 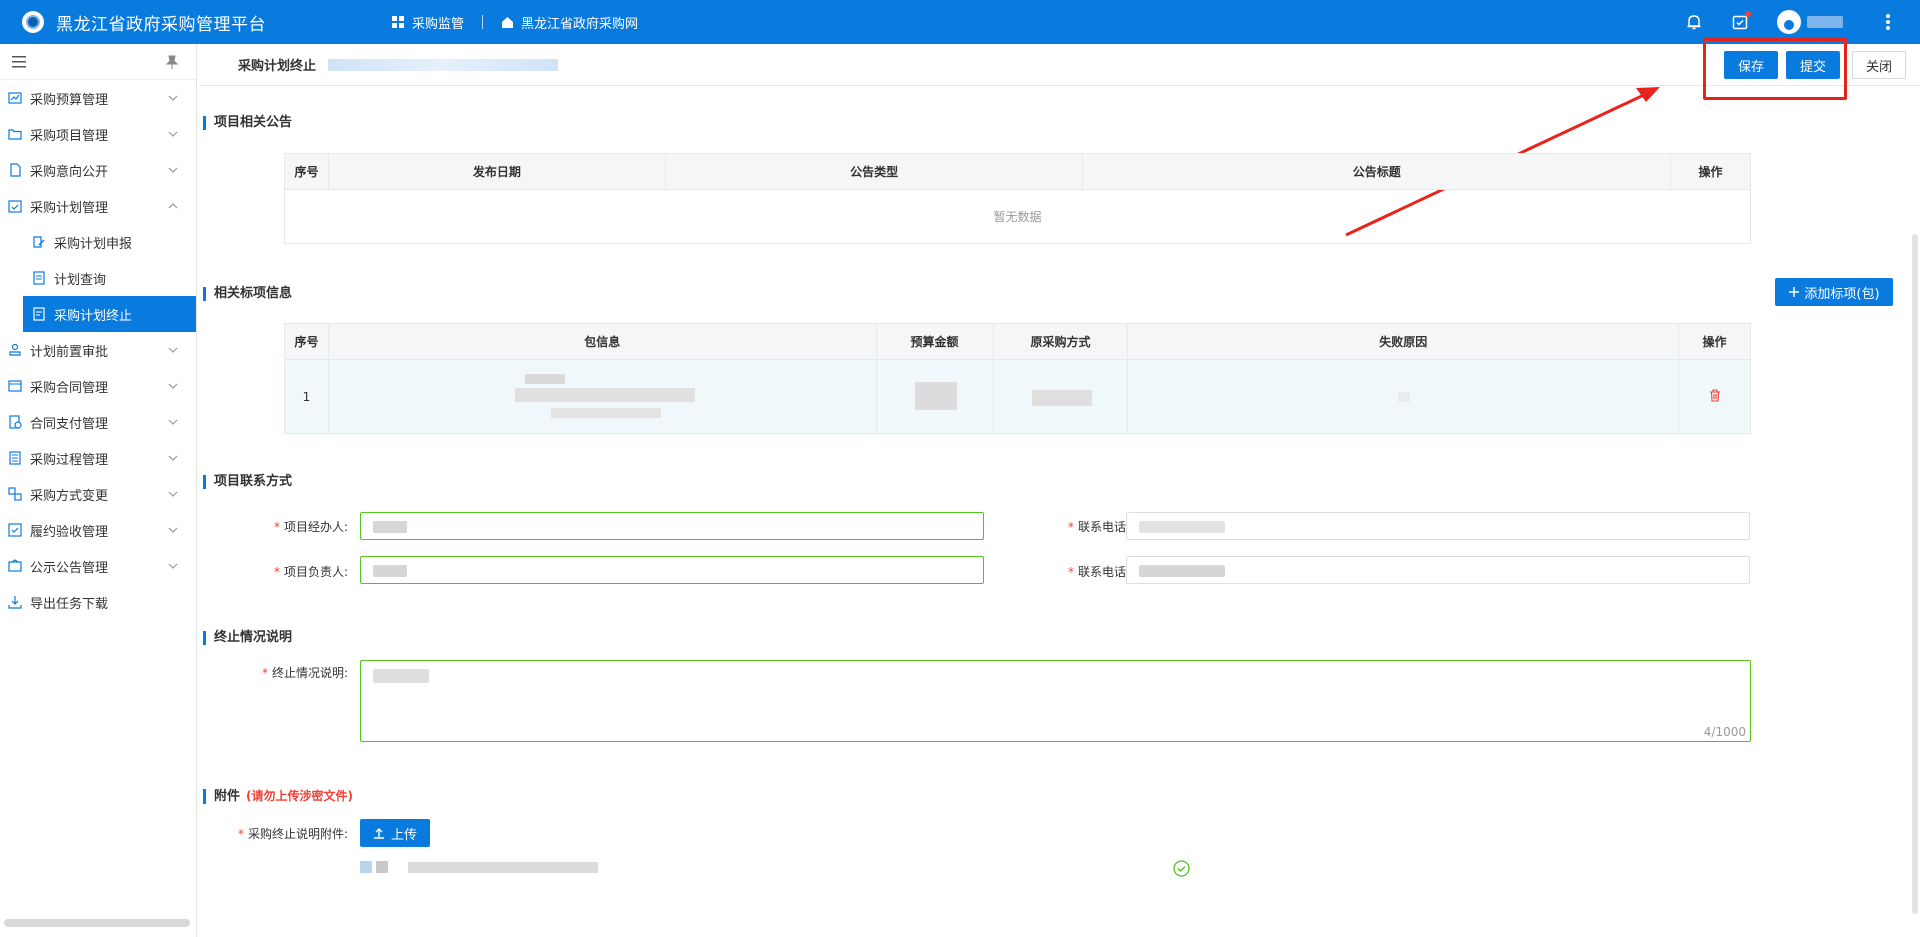 I want to click on termination-label: * 终止情况说明:, so click(x=304, y=673).